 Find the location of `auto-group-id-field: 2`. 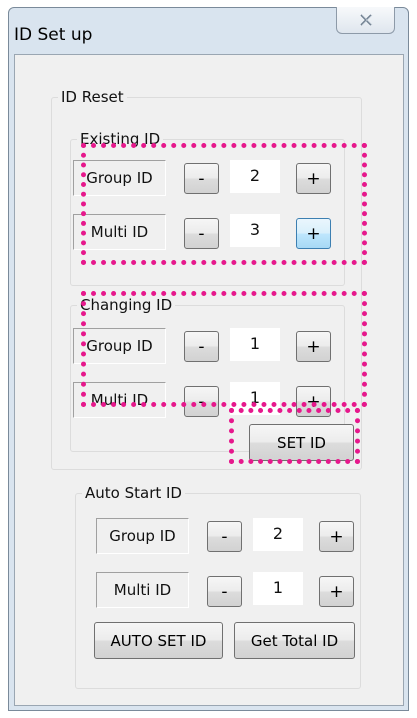

auto-group-id-field: 2 is located at coordinates (278, 534).